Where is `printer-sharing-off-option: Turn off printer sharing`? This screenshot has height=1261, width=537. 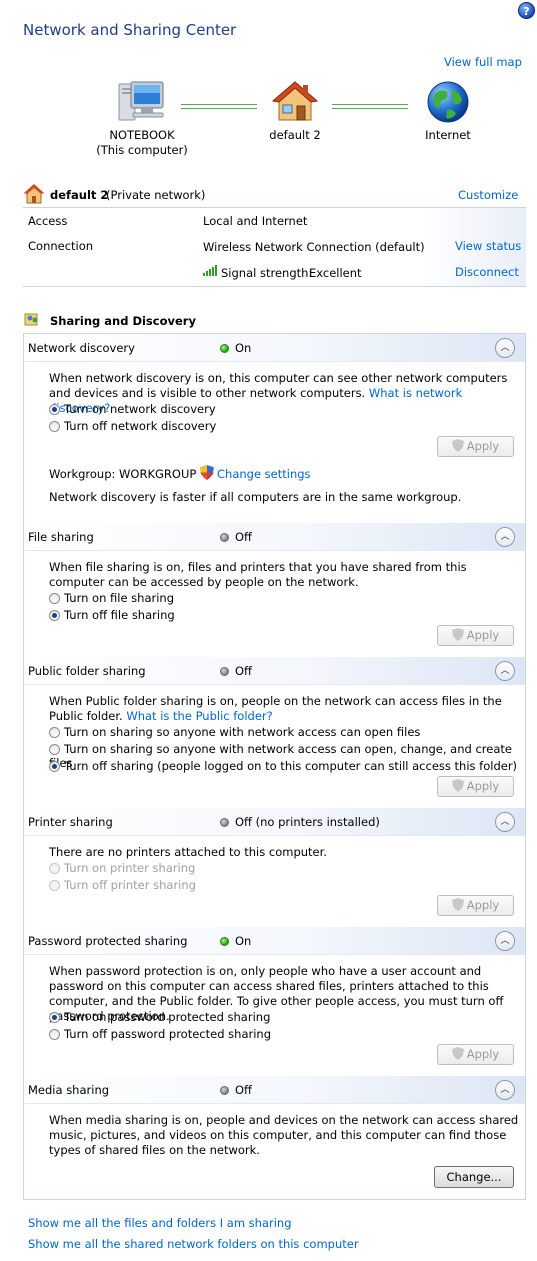 printer-sharing-off-option: Turn off printer sharing is located at coordinates (122, 886).